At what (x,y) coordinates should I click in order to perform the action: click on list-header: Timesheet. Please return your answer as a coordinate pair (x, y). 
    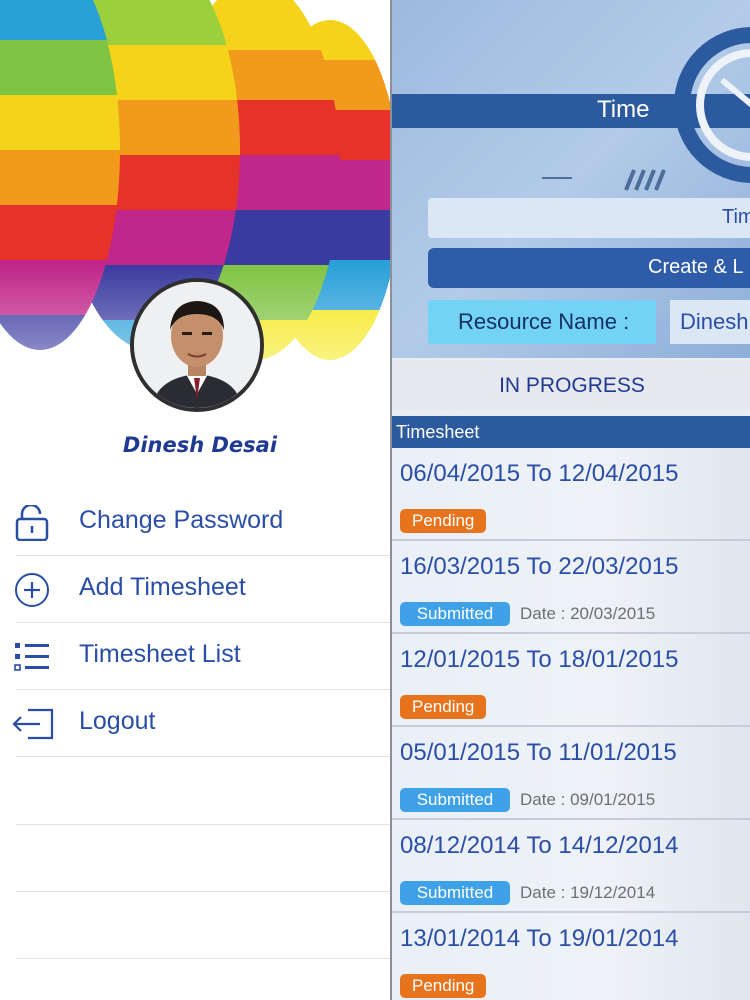
    Looking at the image, I should click on (571, 432).